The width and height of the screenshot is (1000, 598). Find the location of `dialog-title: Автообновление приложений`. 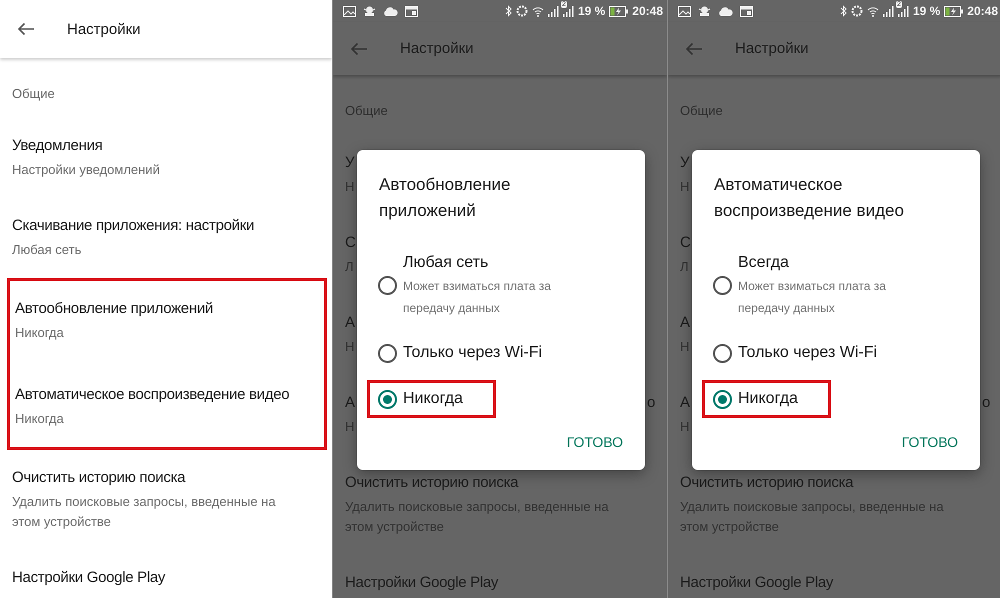

dialog-title: Автообновление приложений is located at coordinates (445, 198).